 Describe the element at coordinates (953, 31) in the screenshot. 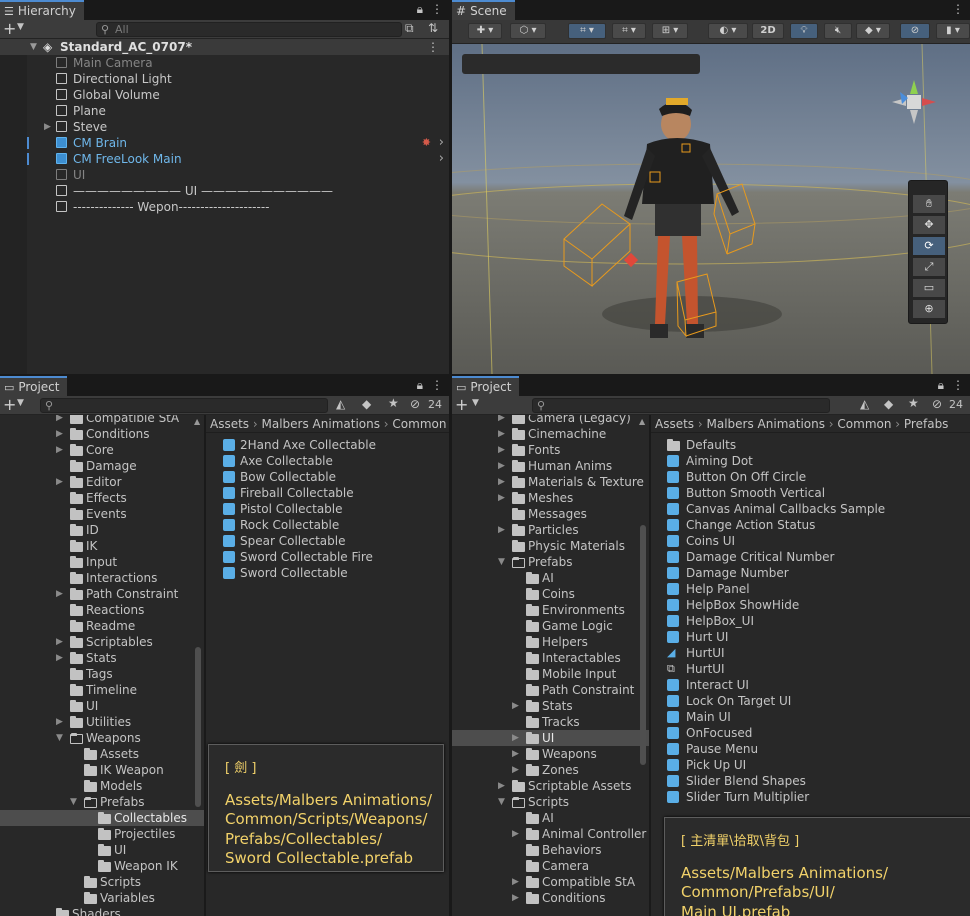

I see `camera-button: ▮ ▾` at that location.